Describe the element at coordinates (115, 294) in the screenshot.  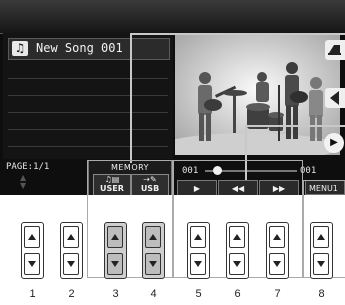
I see `button-number: 3` at that location.